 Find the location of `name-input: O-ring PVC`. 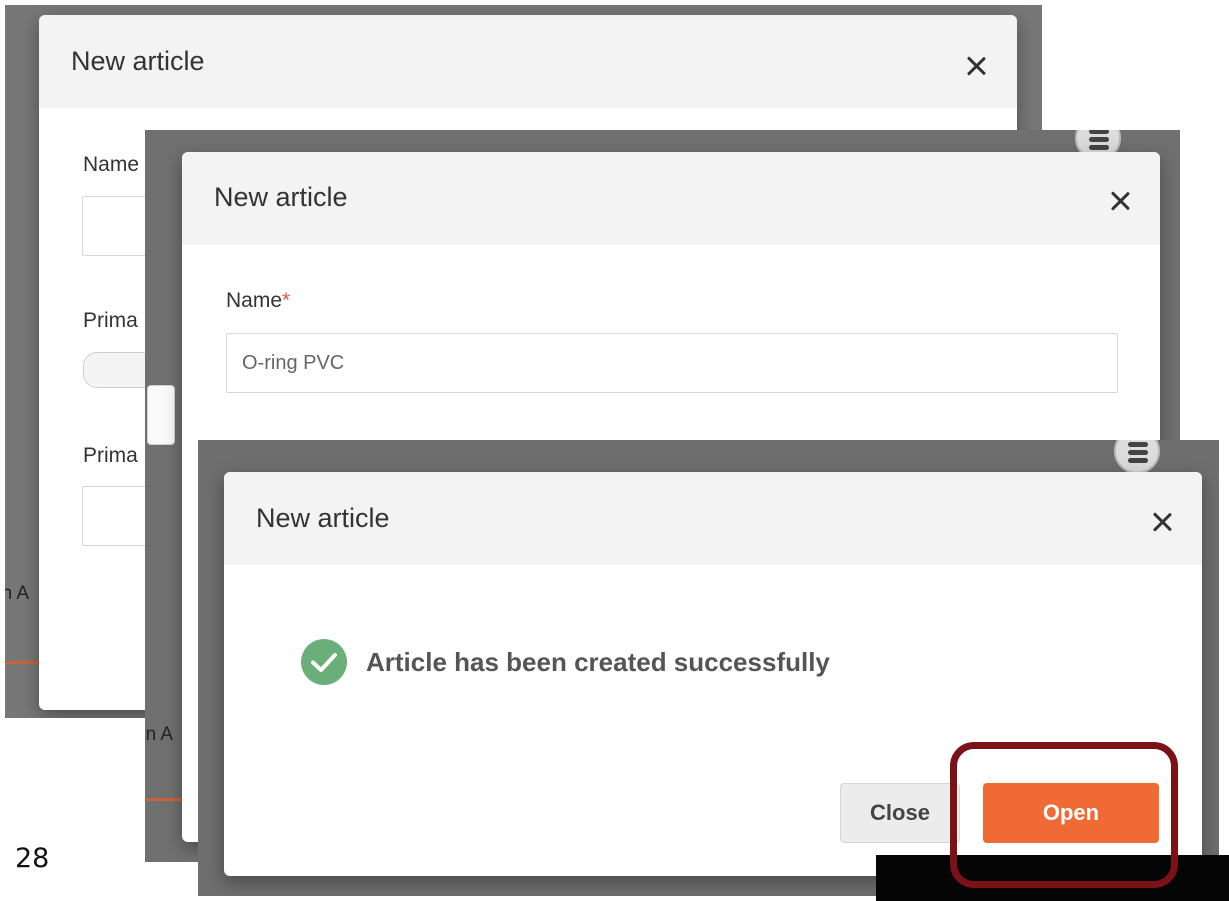

name-input: O-ring PVC is located at coordinates (672, 363).